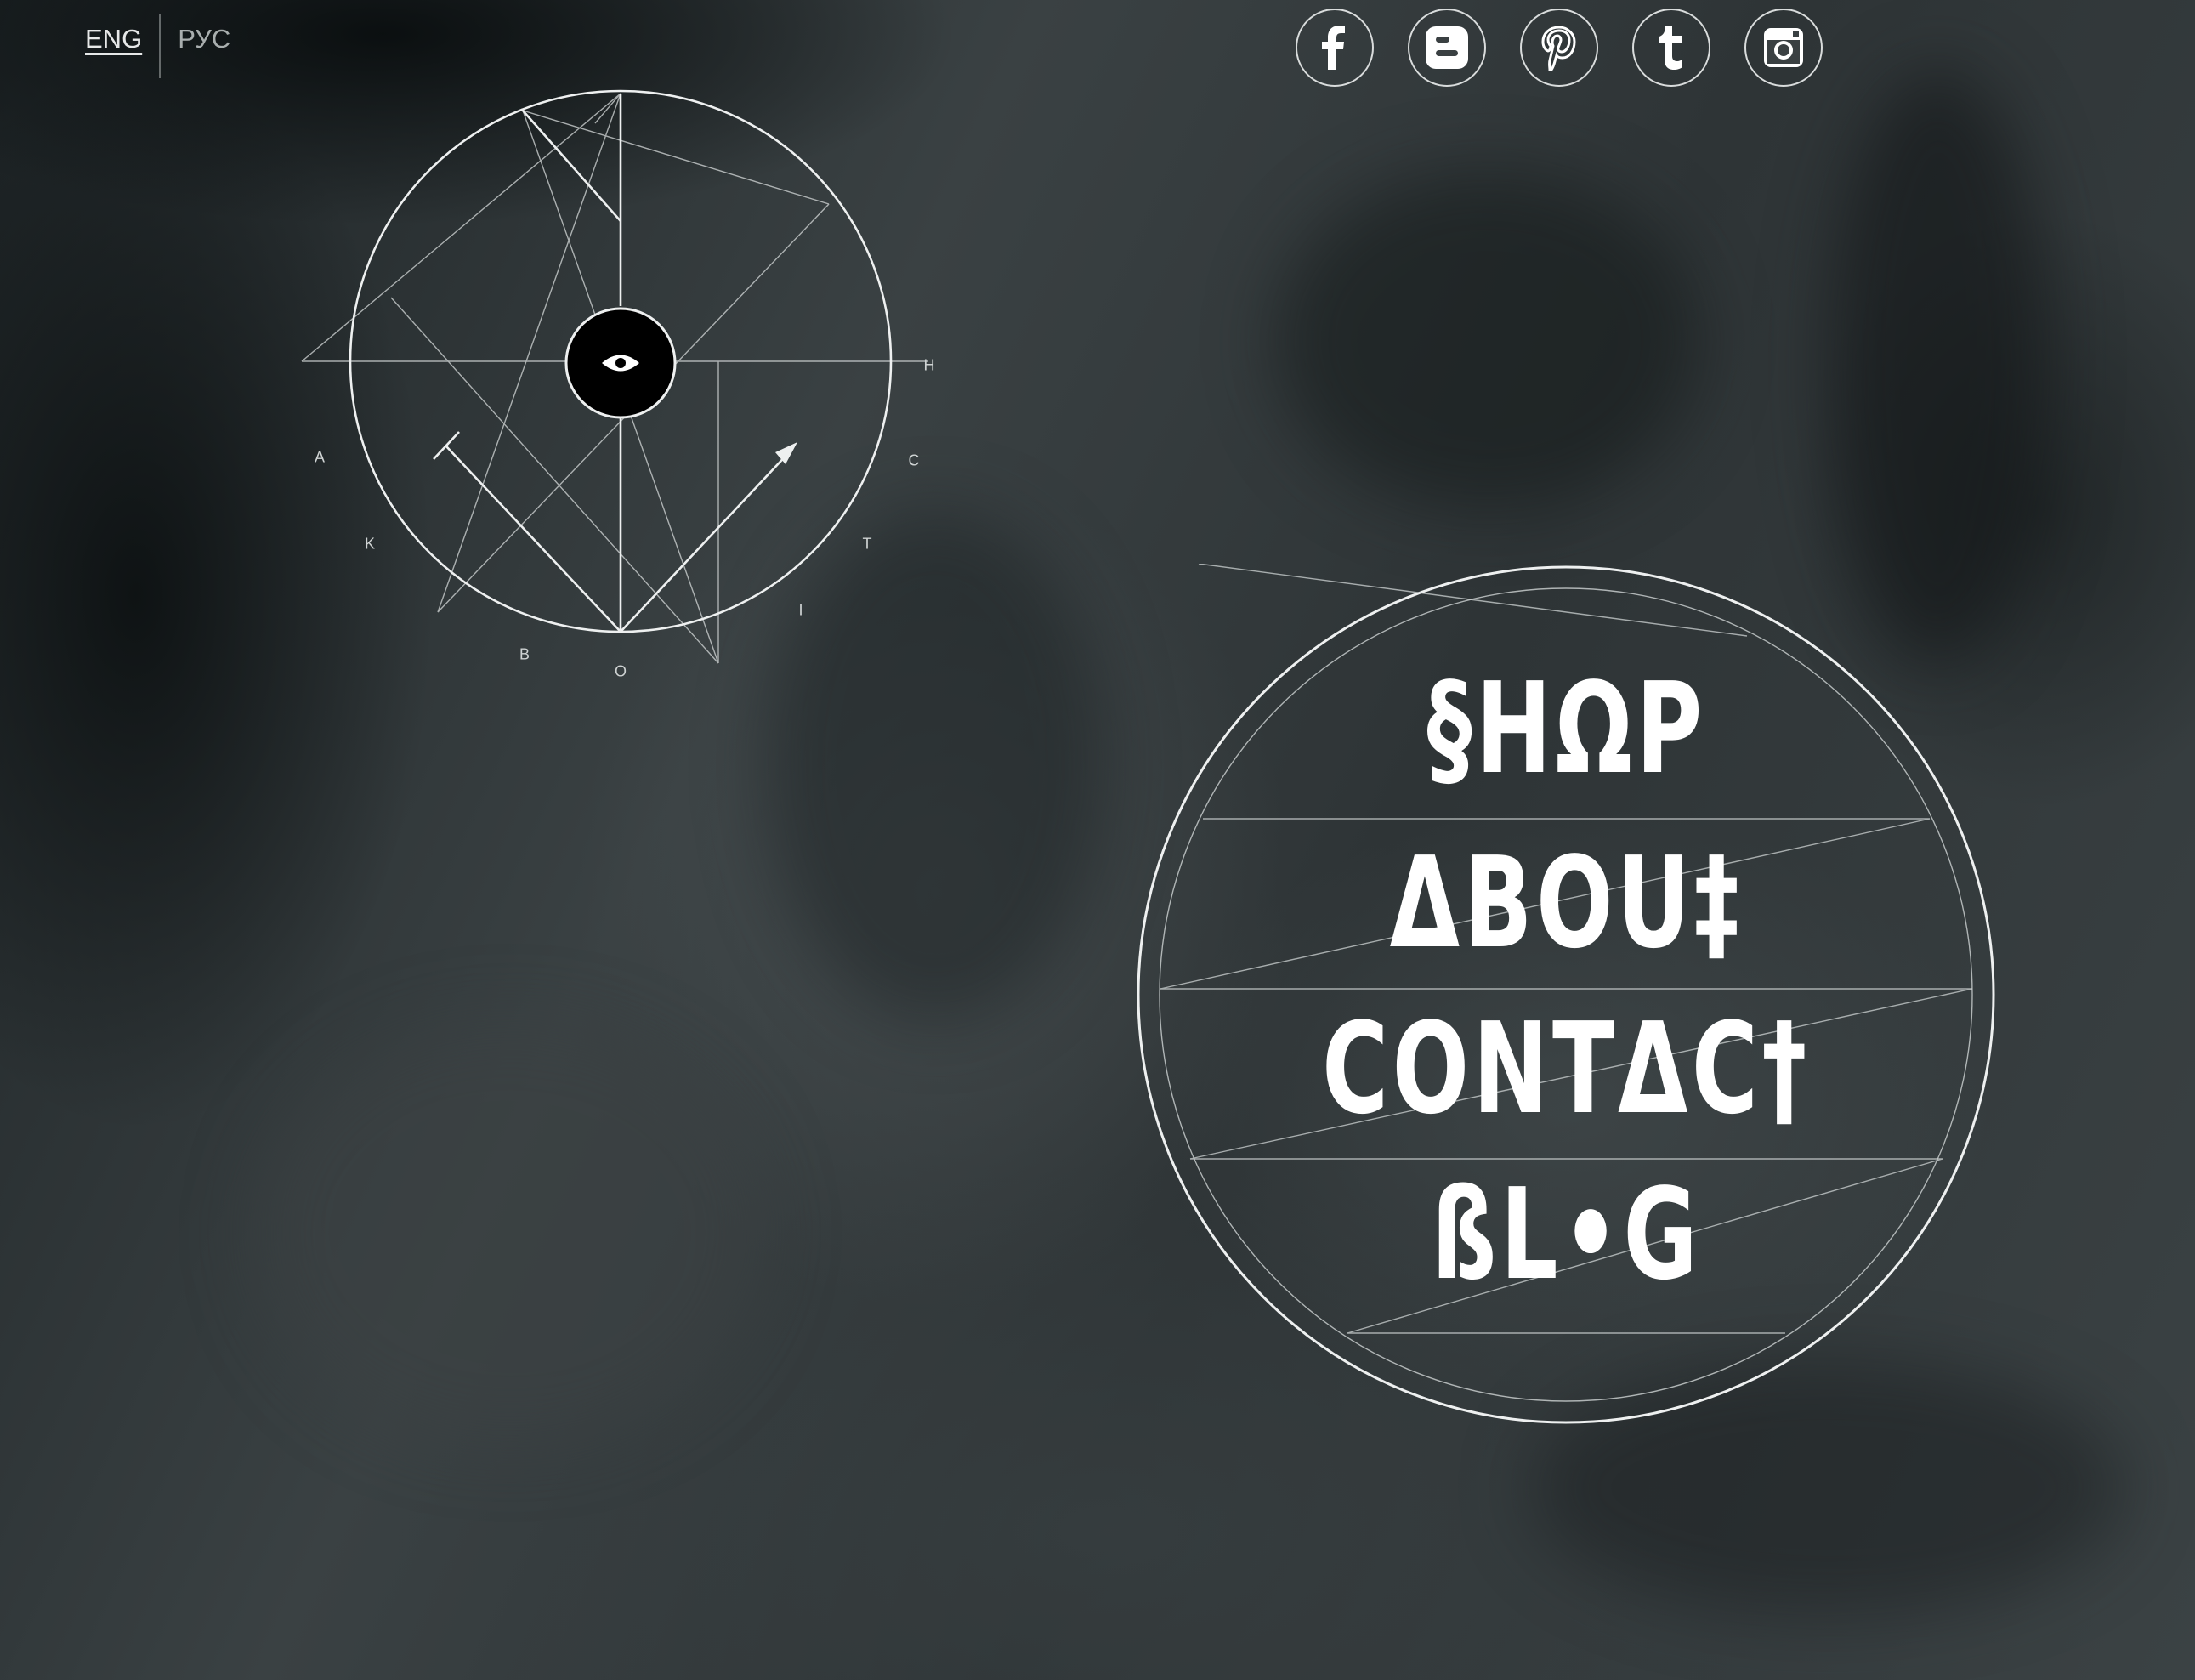 This screenshot has width=2195, height=1680. Describe the element at coordinates (620, 671) in the screenshot. I see `logo-letter-o: O` at that location.